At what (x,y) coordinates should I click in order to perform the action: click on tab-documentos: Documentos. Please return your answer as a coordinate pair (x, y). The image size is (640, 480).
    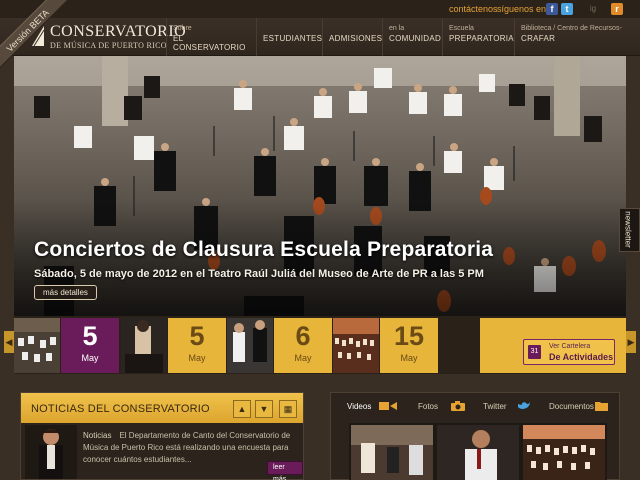
    Looking at the image, I should click on (571, 406).